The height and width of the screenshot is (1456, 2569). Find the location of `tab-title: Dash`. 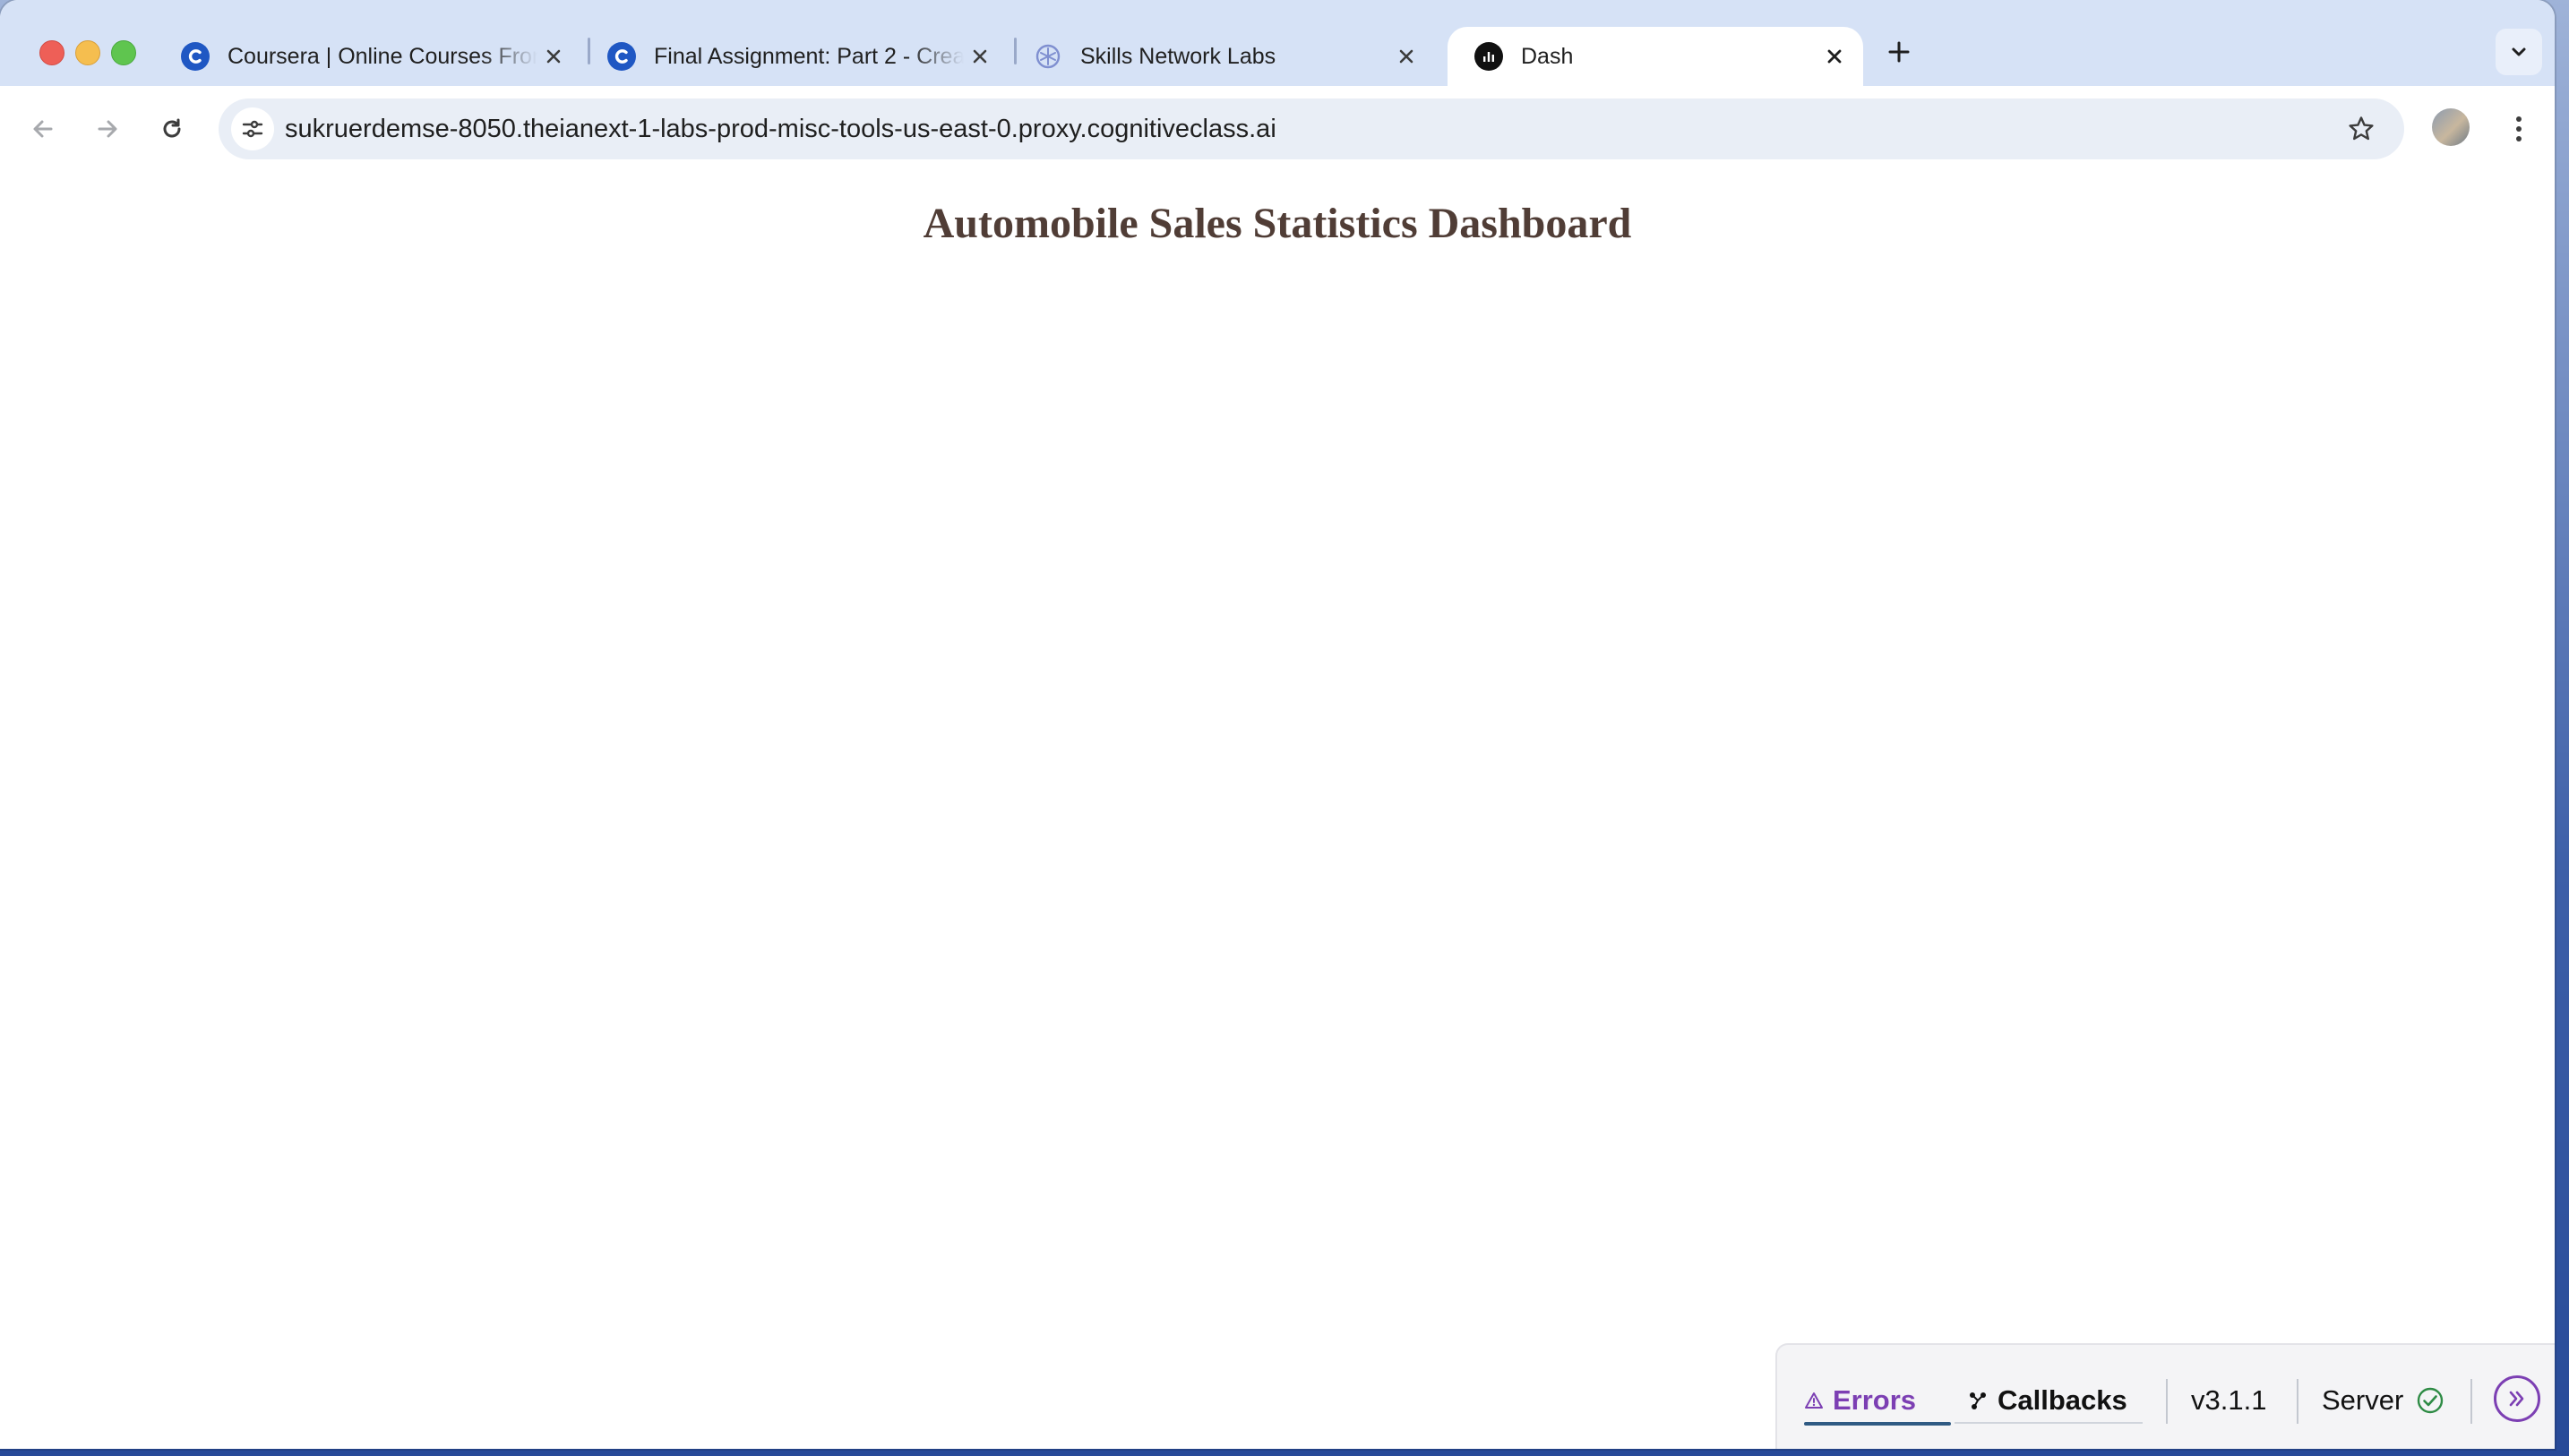

tab-title: Dash is located at coordinates (1547, 56).